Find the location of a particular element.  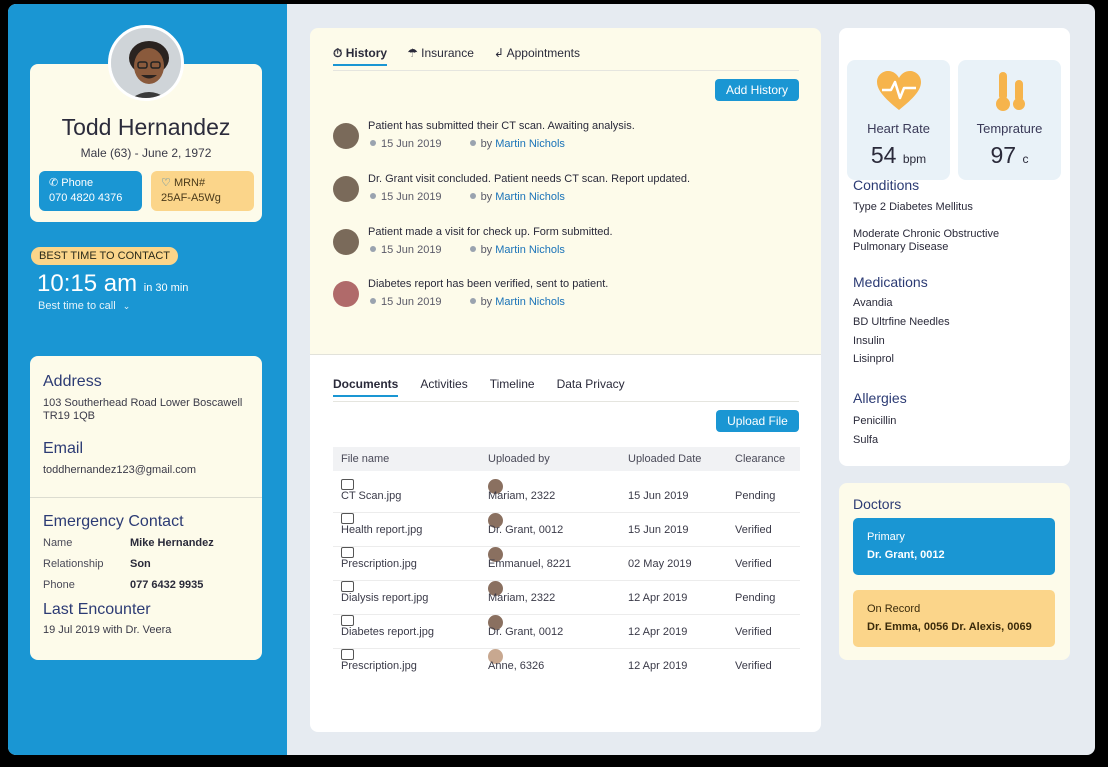

tab-activities: Activities is located at coordinates (443, 387).